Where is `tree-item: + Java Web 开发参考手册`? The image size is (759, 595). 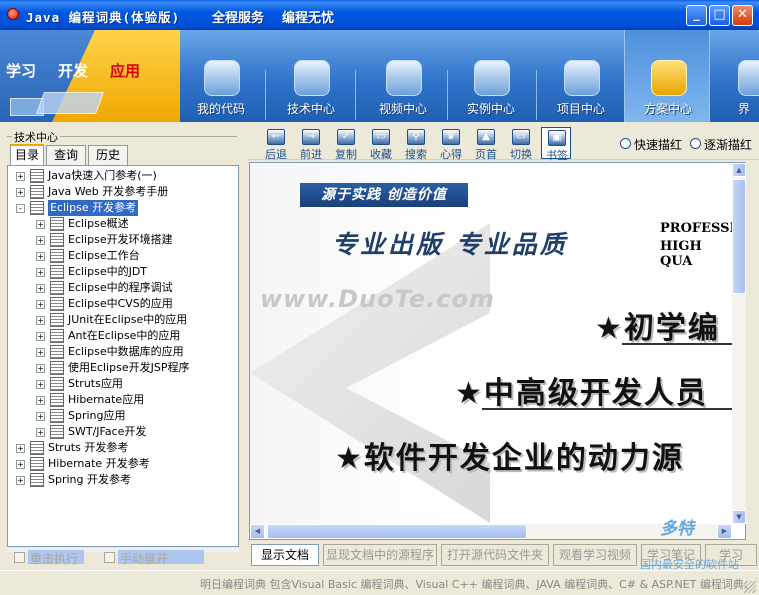 tree-item: + Java Web 开发参考手册 is located at coordinates (123, 192).